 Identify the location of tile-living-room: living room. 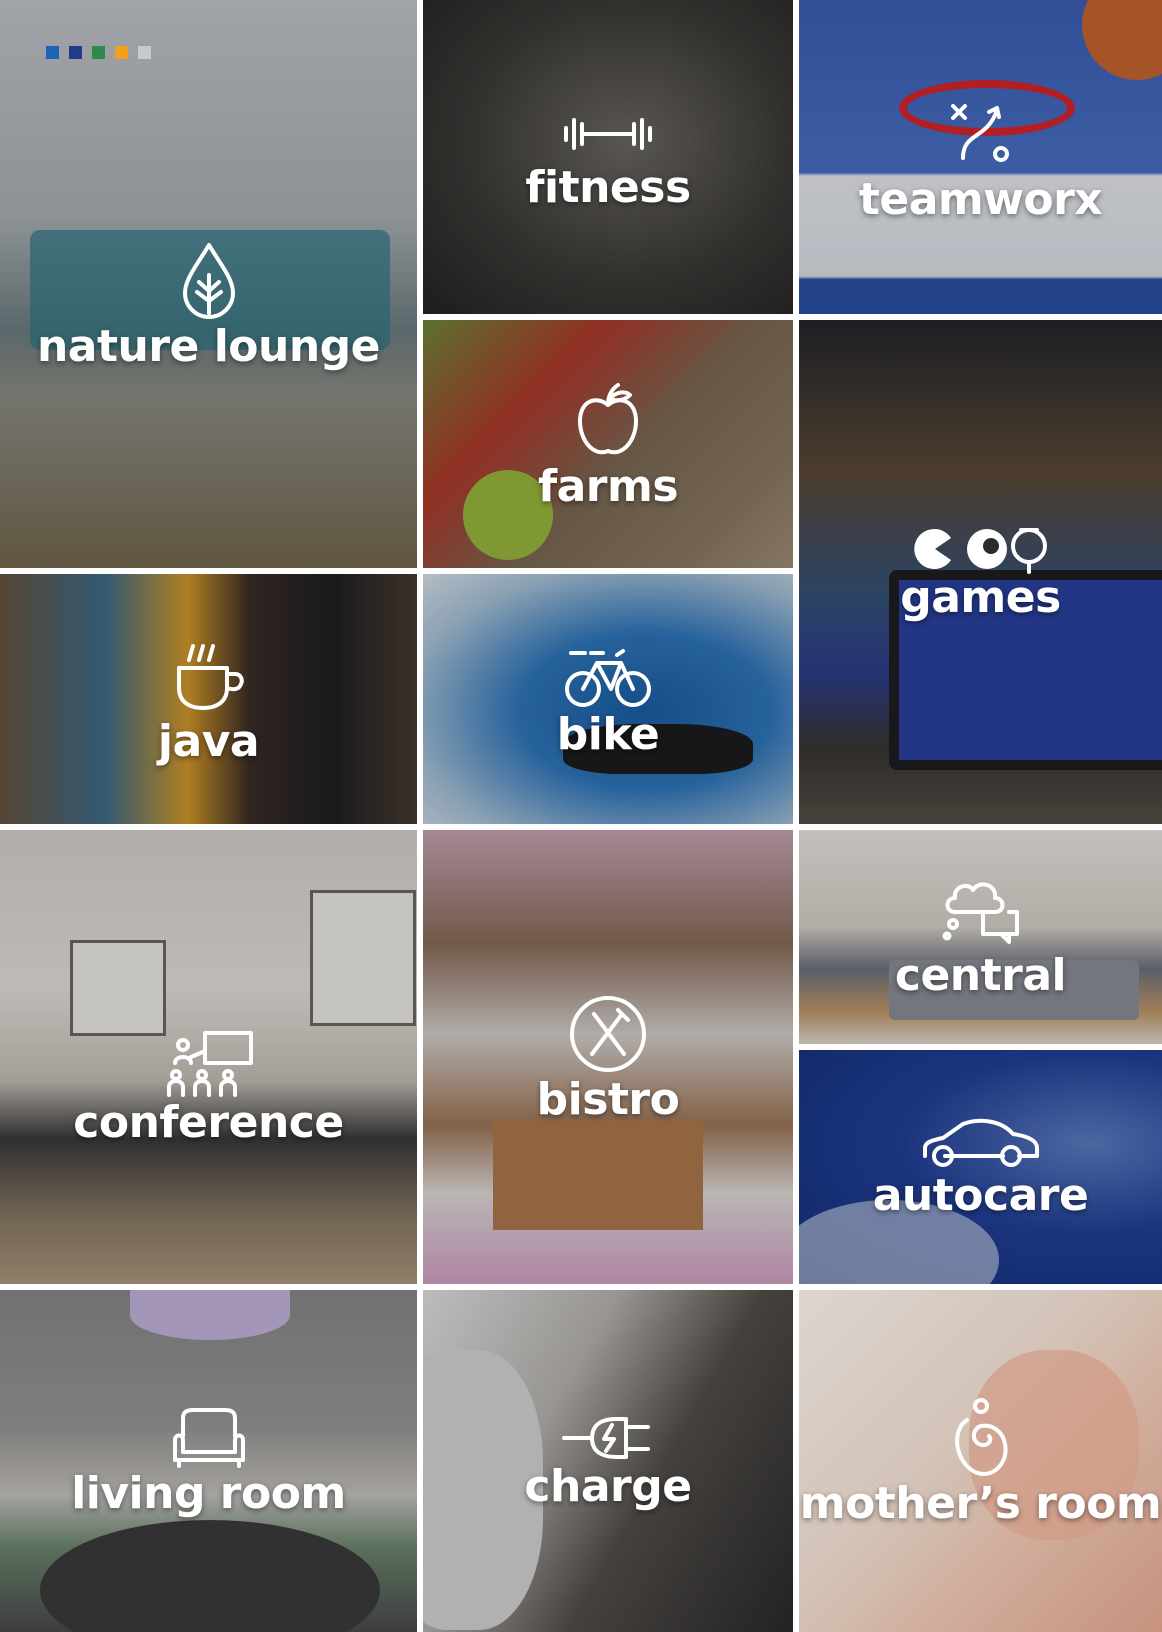
(208, 1461).